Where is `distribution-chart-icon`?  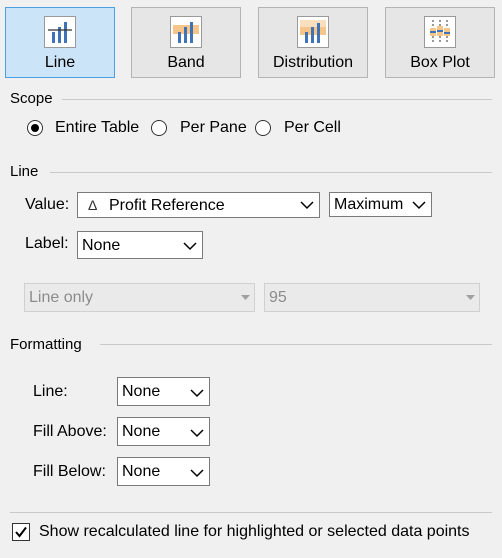 distribution-chart-icon is located at coordinates (313, 32).